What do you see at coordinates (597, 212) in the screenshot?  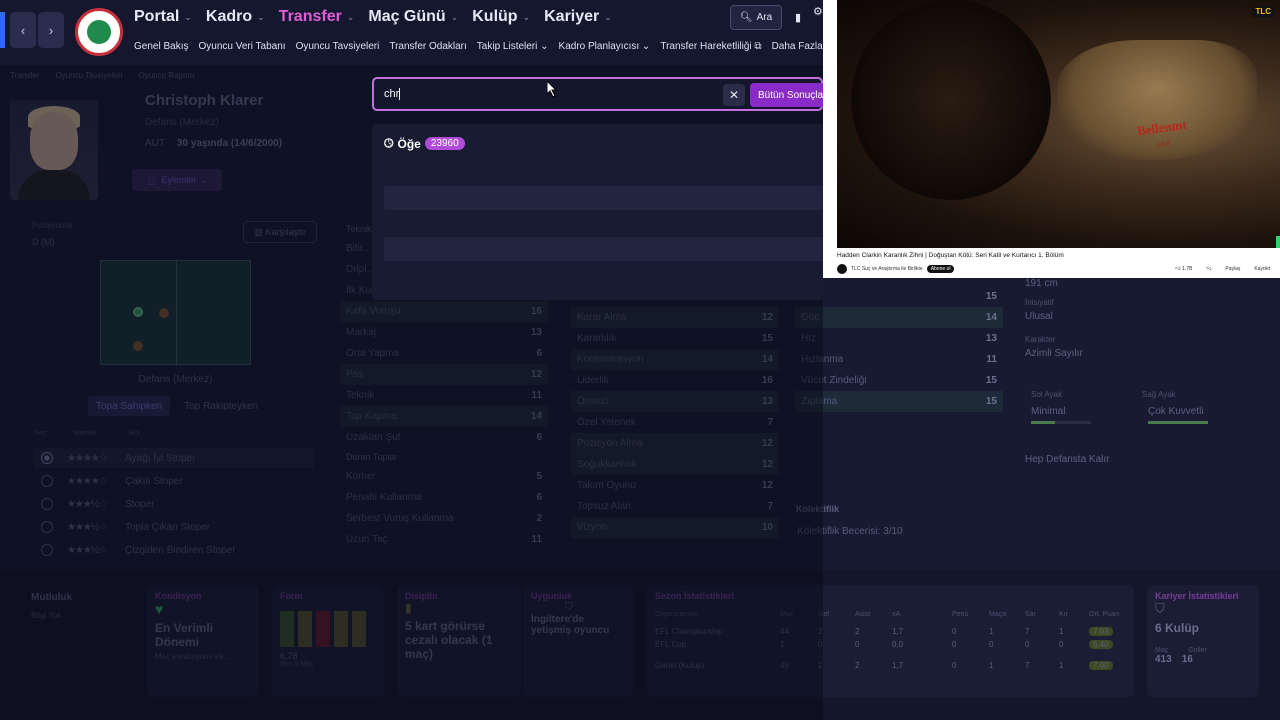 I see `search-results-dropdown: 🕓︎ Öğe 23960` at bounding box center [597, 212].